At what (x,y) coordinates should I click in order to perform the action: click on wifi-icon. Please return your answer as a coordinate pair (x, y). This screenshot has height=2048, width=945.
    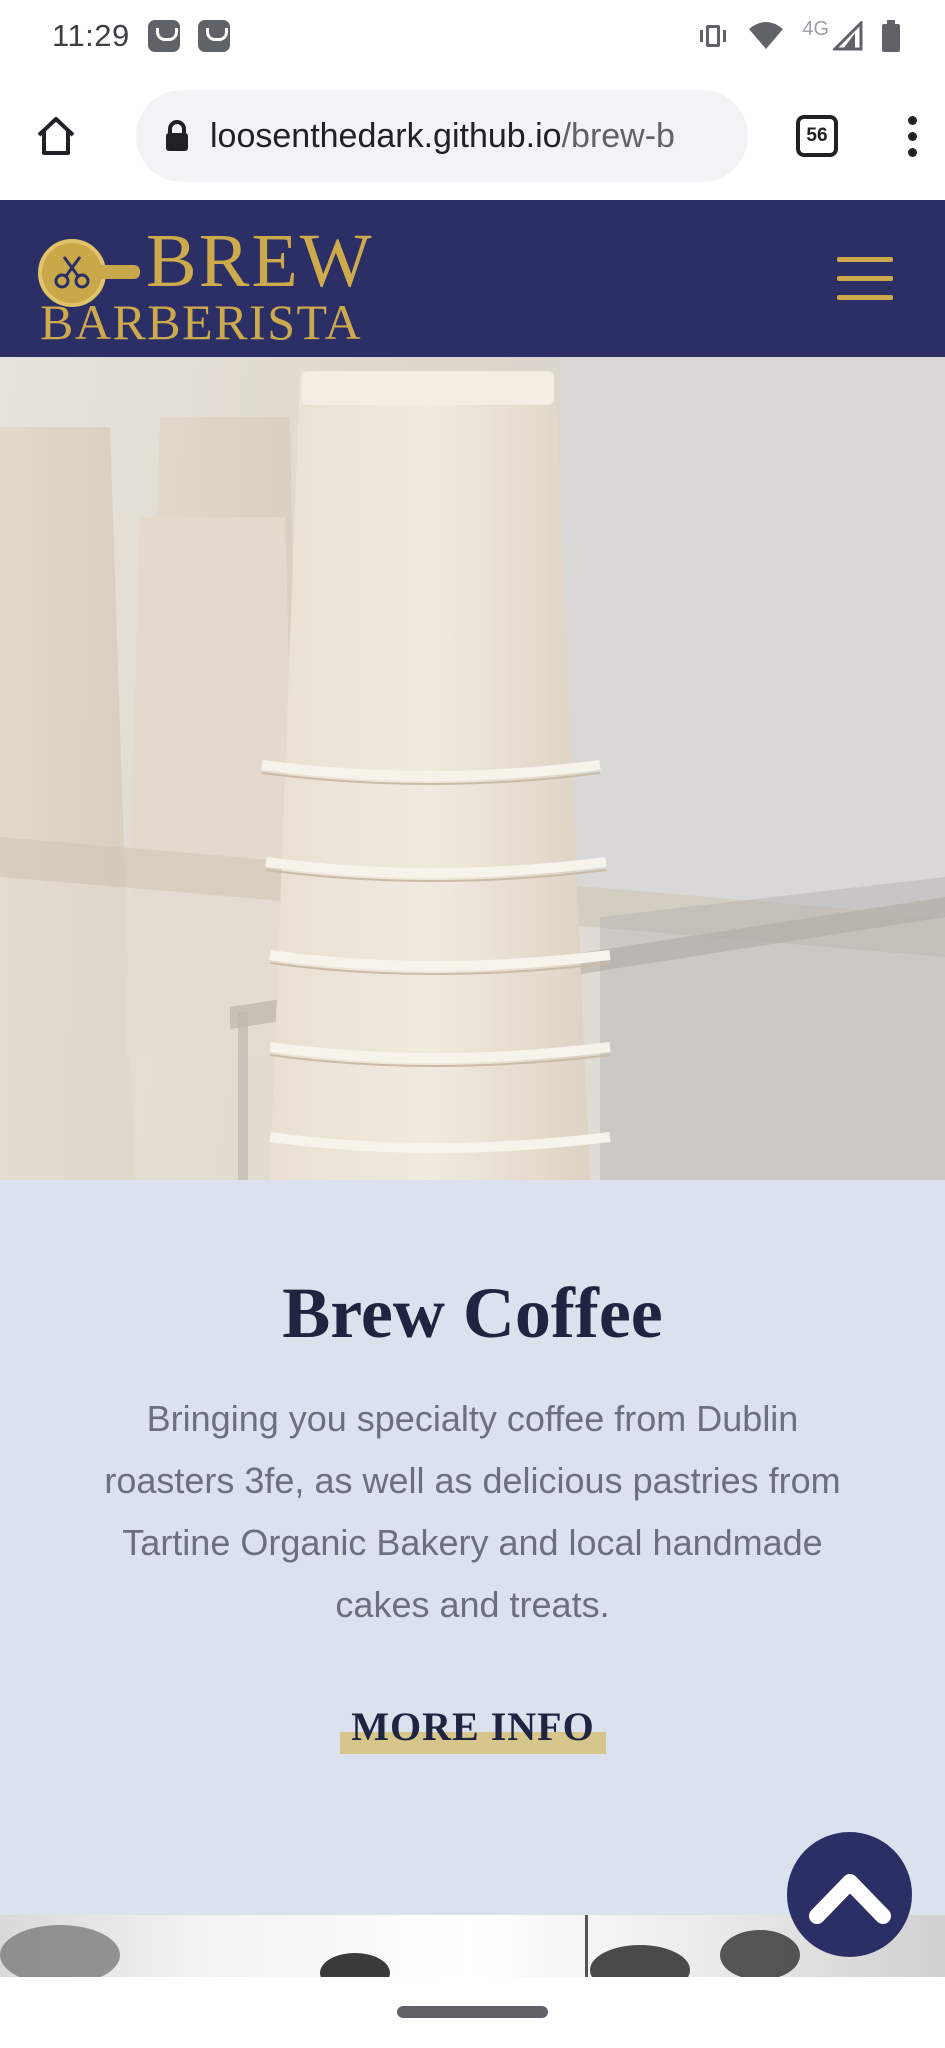
    Looking at the image, I should click on (766, 35).